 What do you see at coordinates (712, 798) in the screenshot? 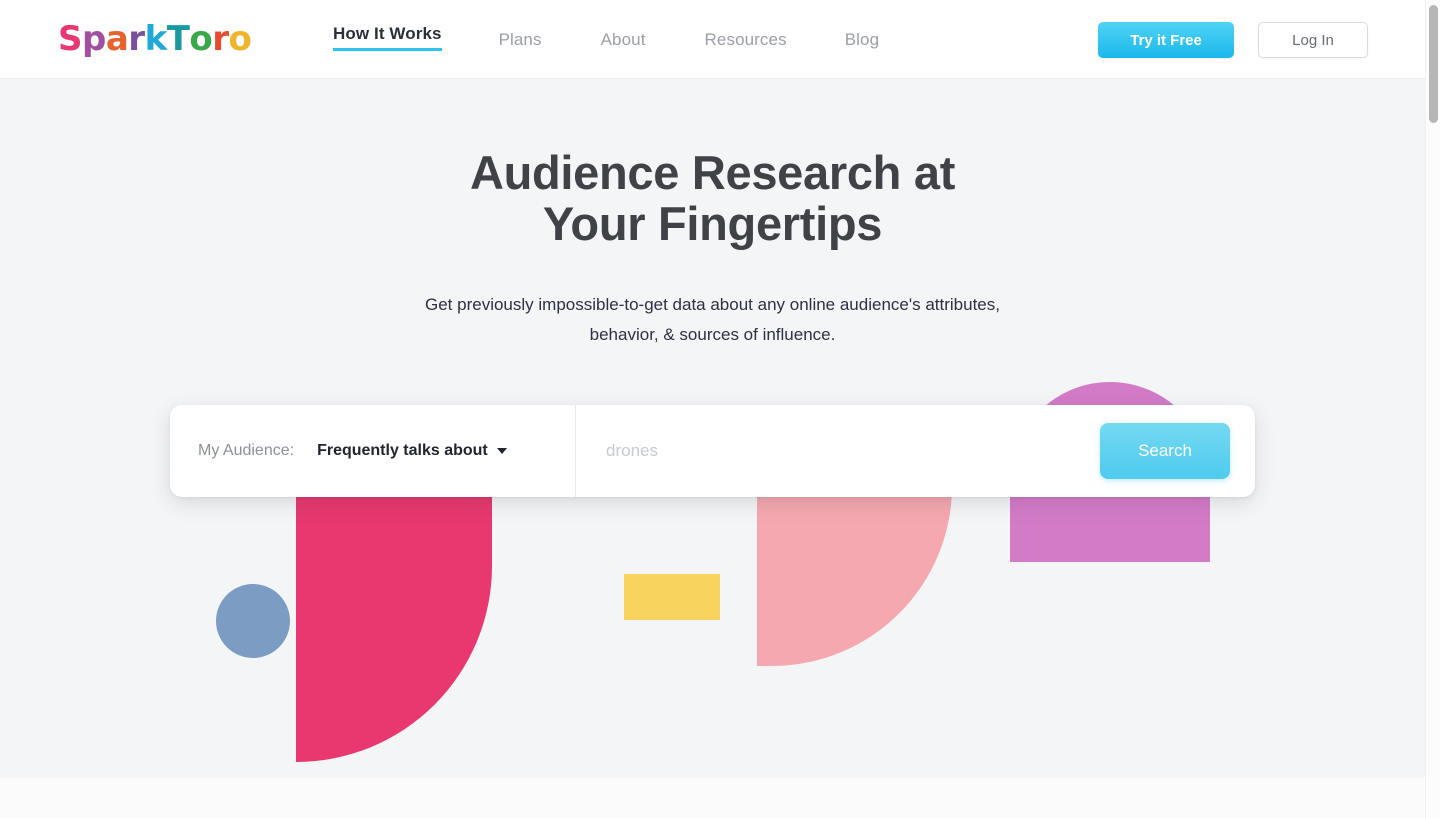
I see `next-section-placeholder` at bounding box center [712, 798].